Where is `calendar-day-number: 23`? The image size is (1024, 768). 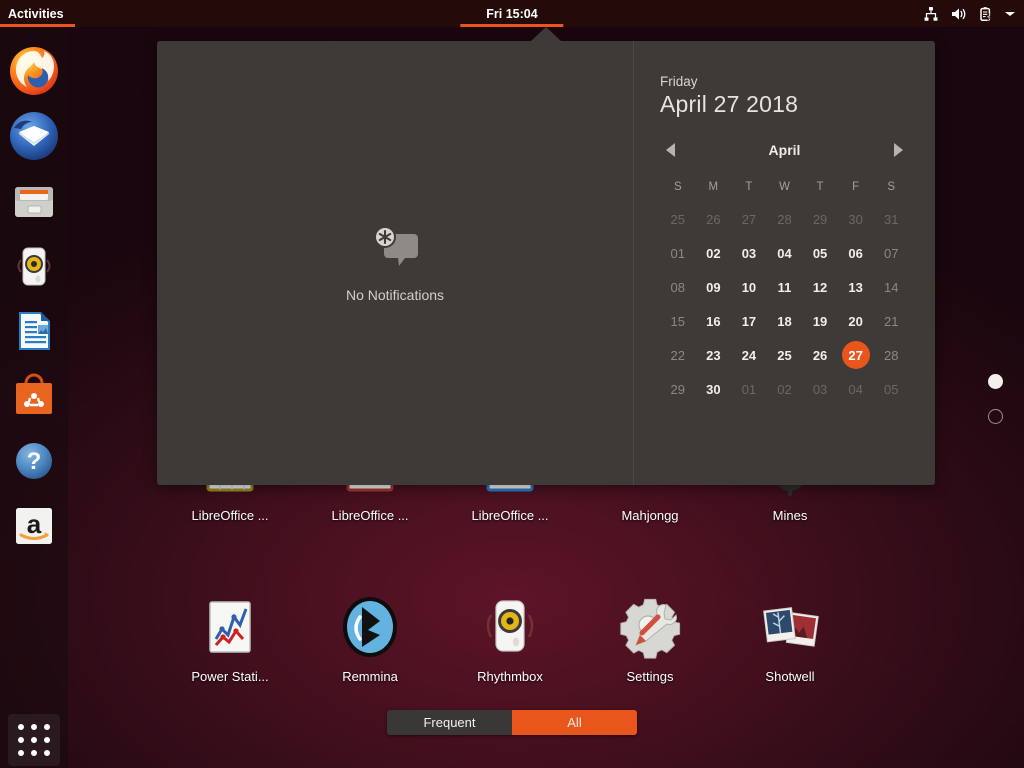
calendar-day-number: 23 is located at coordinates (713, 355).